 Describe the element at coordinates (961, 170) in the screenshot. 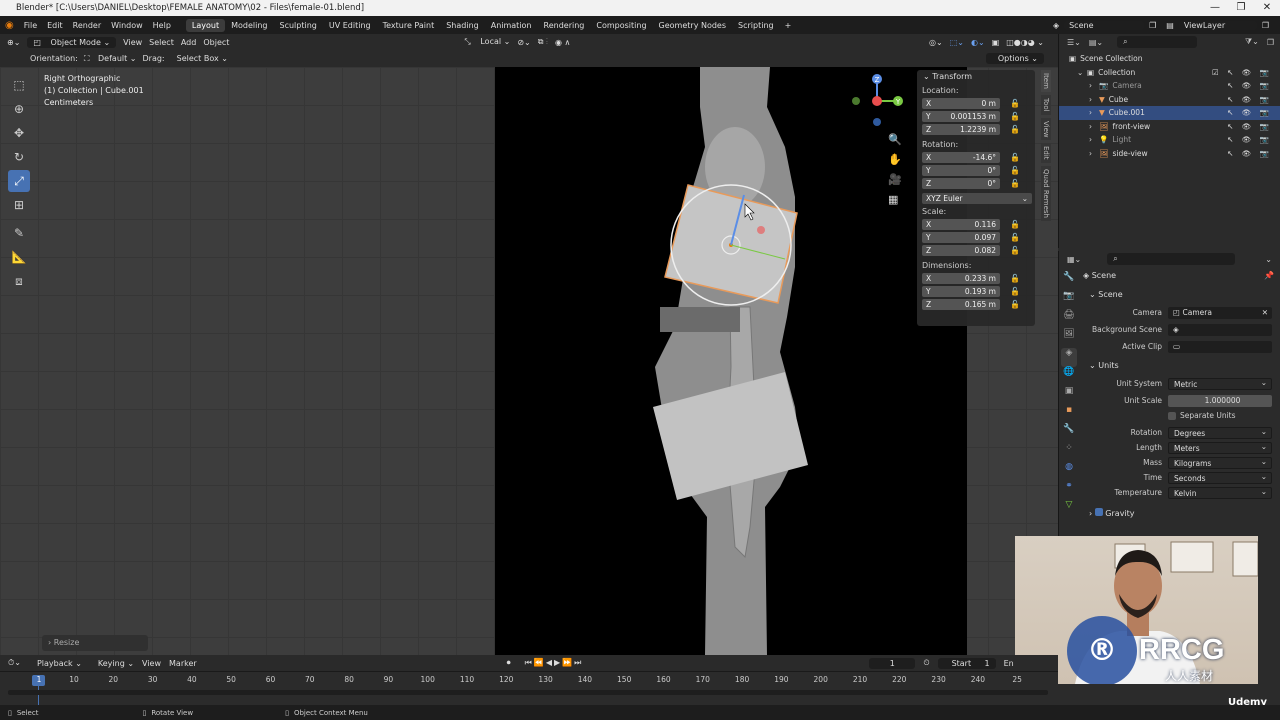

I see `rot-y-field: Y 0°` at that location.